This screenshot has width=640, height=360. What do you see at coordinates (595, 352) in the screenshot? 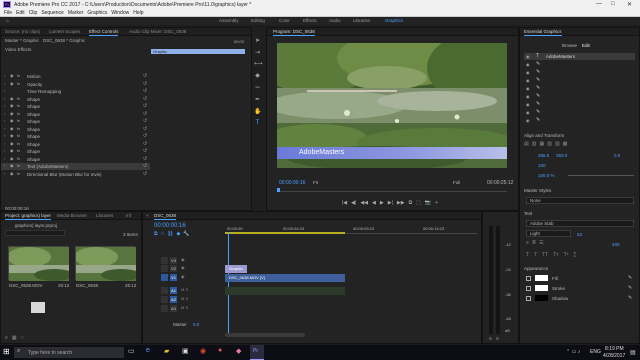
I see `taskbar-lang: ENG` at bounding box center [595, 352].